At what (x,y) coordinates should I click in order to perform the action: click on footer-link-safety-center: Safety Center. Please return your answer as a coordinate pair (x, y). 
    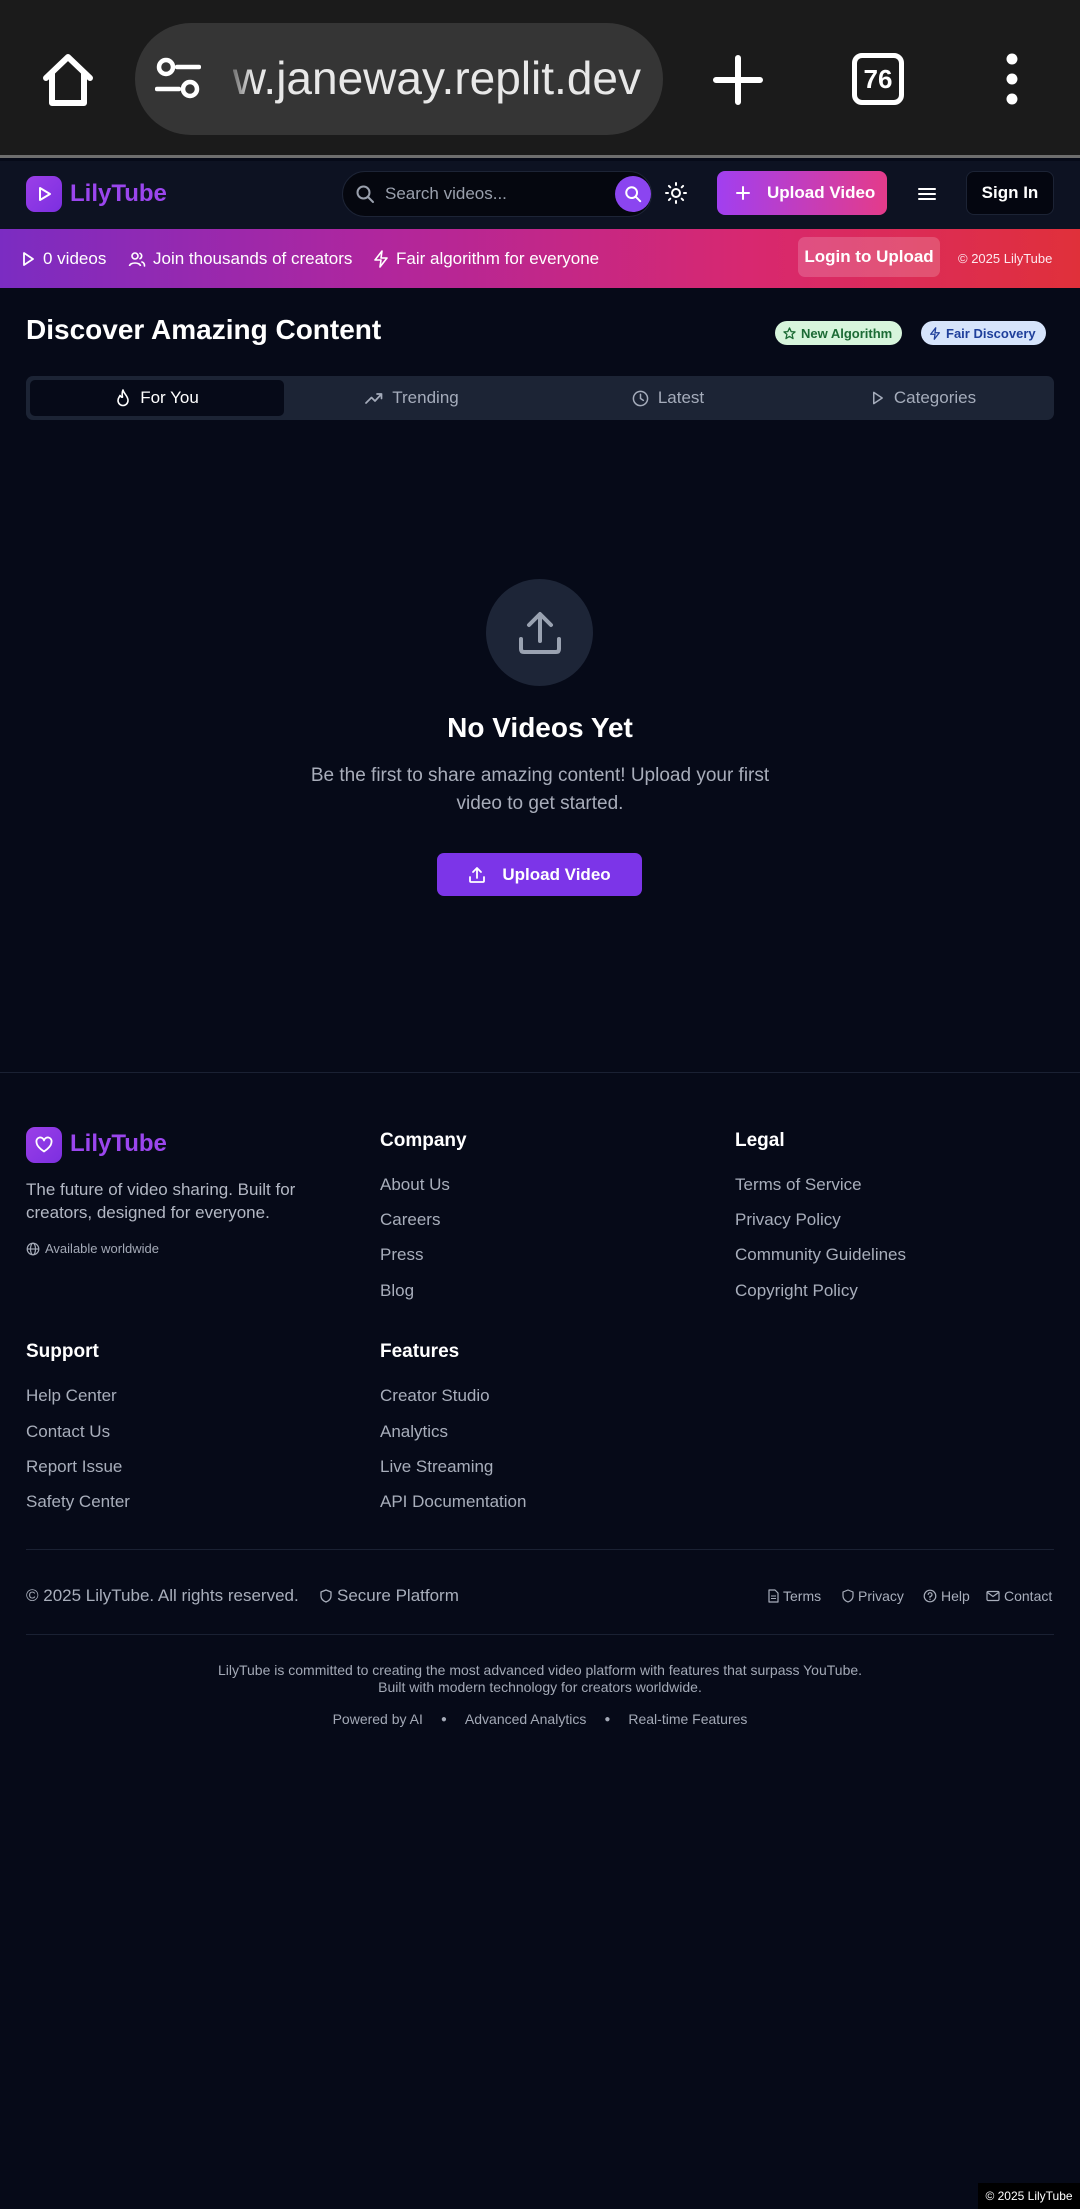
    Looking at the image, I should click on (78, 1502).